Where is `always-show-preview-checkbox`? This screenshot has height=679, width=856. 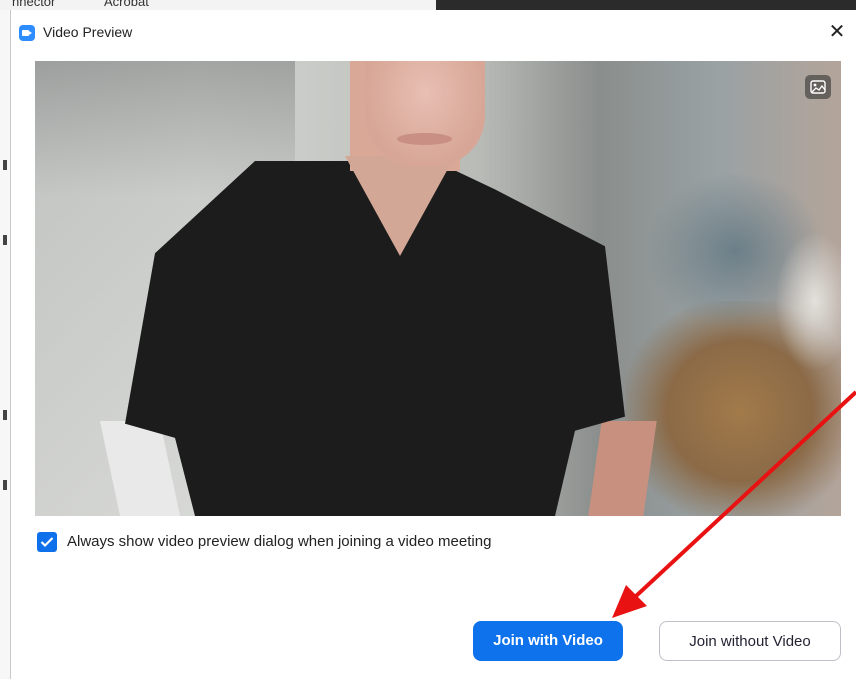 always-show-preview-checkbox is located at coordinates (47, 542).